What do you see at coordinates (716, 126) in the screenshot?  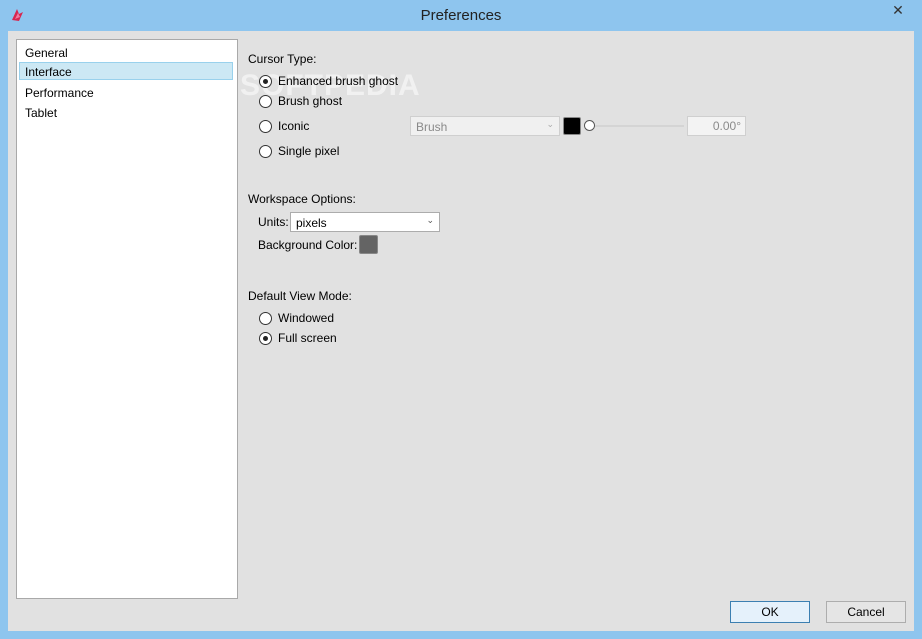 I see `angle-input: 0.00°` at bounding box center [716, 126].